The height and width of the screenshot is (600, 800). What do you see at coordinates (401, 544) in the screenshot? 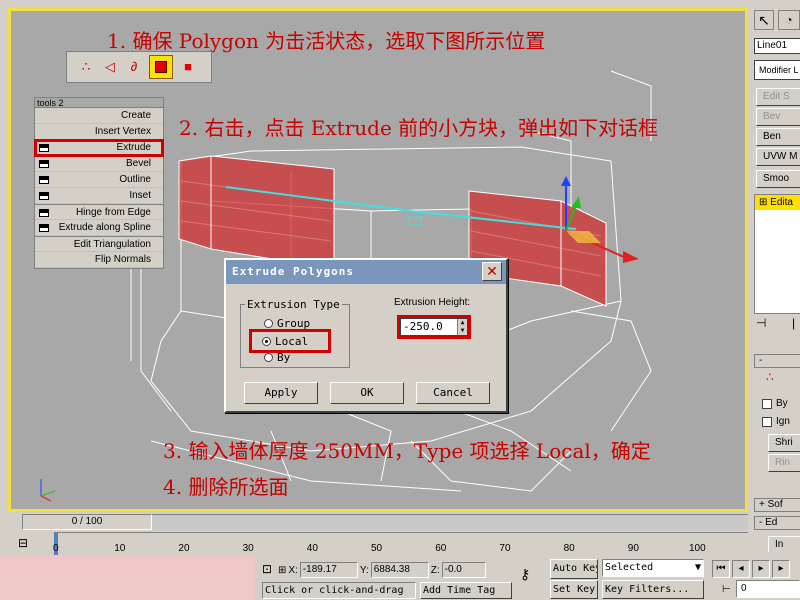
I see `track-bar` at bounding box center [401, 544].